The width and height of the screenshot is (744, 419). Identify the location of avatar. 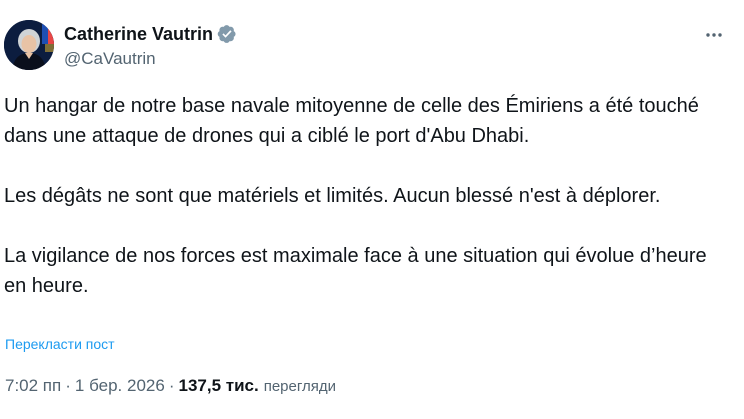
(29, 45).